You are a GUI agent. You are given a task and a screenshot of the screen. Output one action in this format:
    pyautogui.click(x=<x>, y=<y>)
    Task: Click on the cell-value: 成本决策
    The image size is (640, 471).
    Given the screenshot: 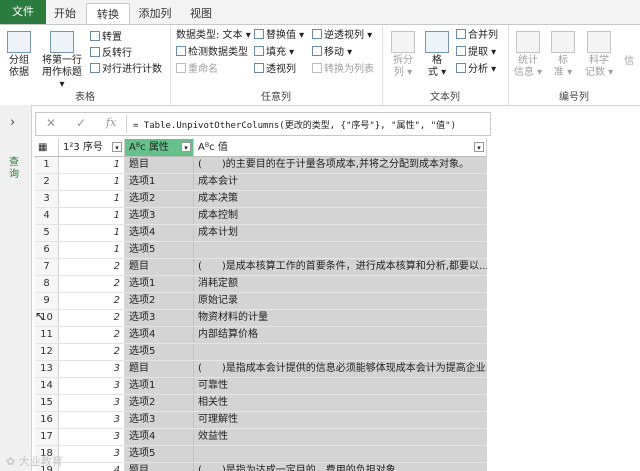 What is the action you would take?
    pyautogui.click(x=340, y=199)
    